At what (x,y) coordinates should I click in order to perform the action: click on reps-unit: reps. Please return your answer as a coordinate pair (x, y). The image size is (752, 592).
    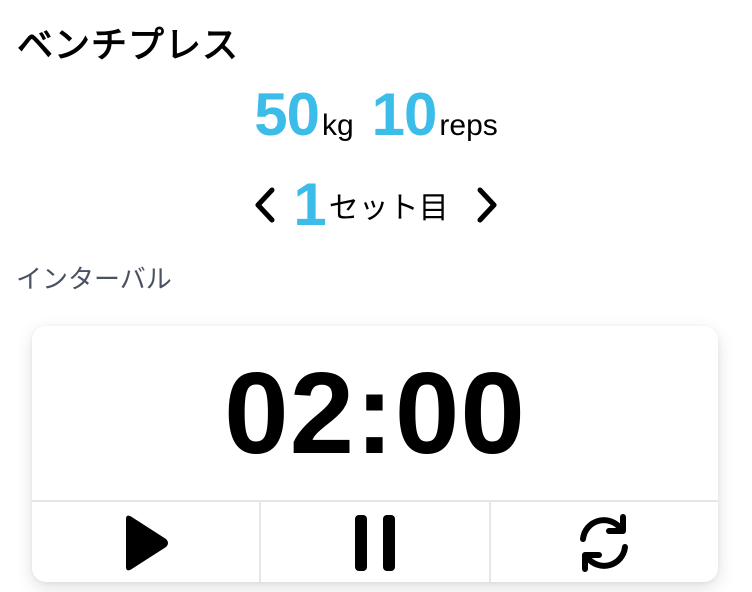
    Looking at the image, I should click on (468, 125).